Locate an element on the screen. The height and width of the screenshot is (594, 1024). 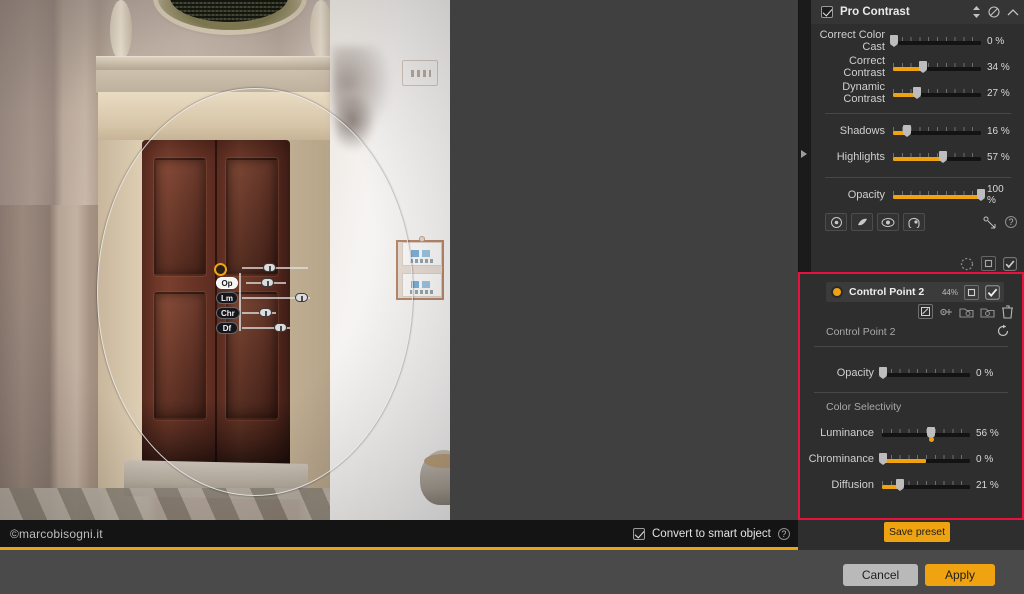
slider-correct-color-cast: Correct Color Cast 0 % is located at coordinates (917, 41).